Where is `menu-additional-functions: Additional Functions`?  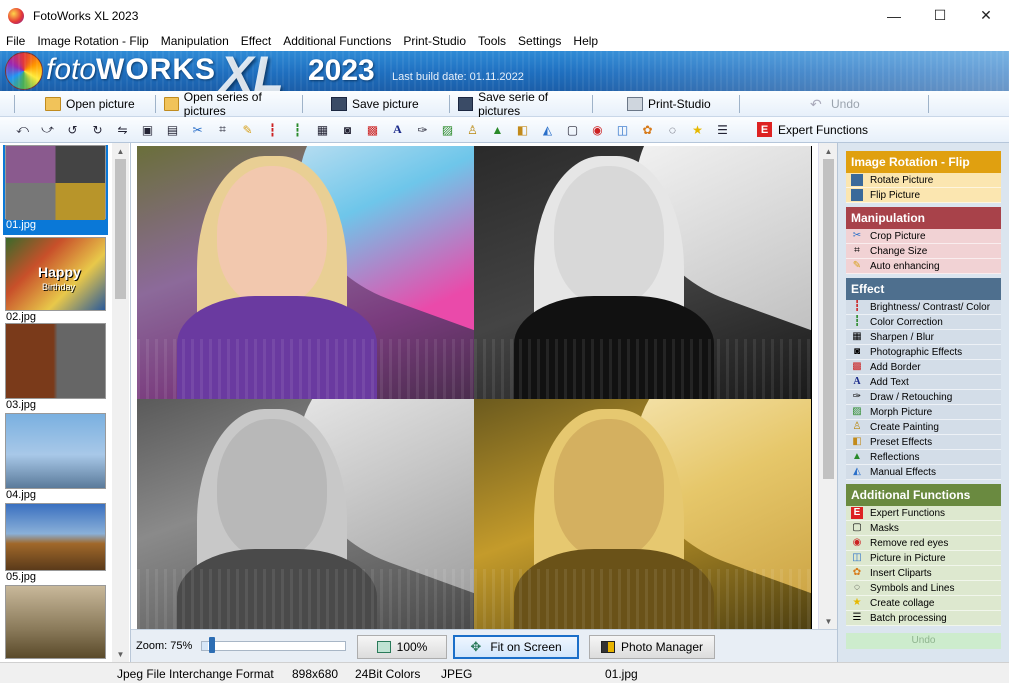
menu-additional-functions: Additional Functions is located at coordinates (337, 41).